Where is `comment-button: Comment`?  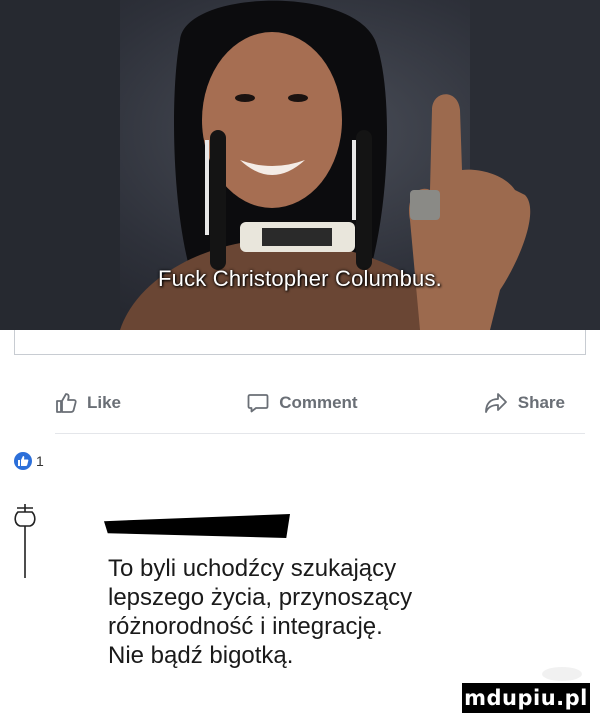 comment-button: Comment is located at coordinates (302, 403).